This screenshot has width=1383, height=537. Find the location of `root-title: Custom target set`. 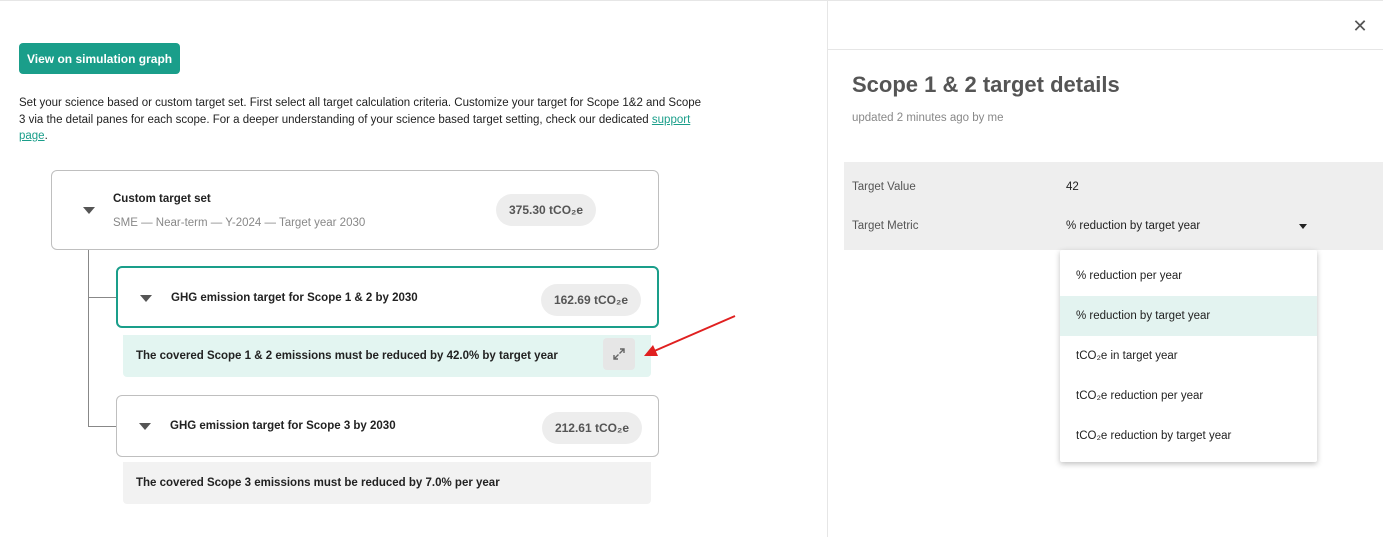

root-title: Custom target set is located at coordinates (162, 199).